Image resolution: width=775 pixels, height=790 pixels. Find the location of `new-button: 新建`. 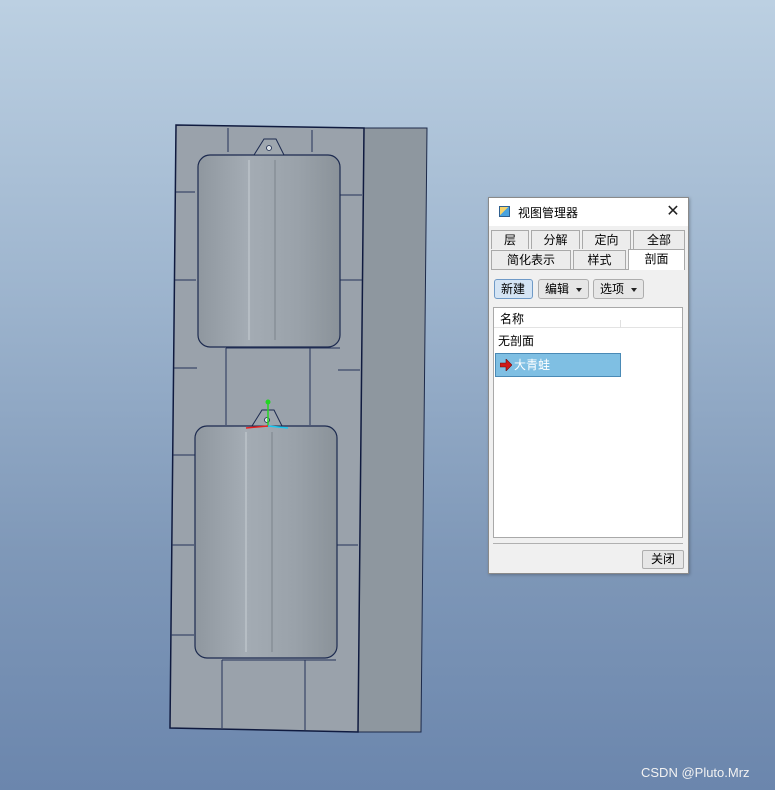

new-button: 新建 is located at coordinates (513, 289).